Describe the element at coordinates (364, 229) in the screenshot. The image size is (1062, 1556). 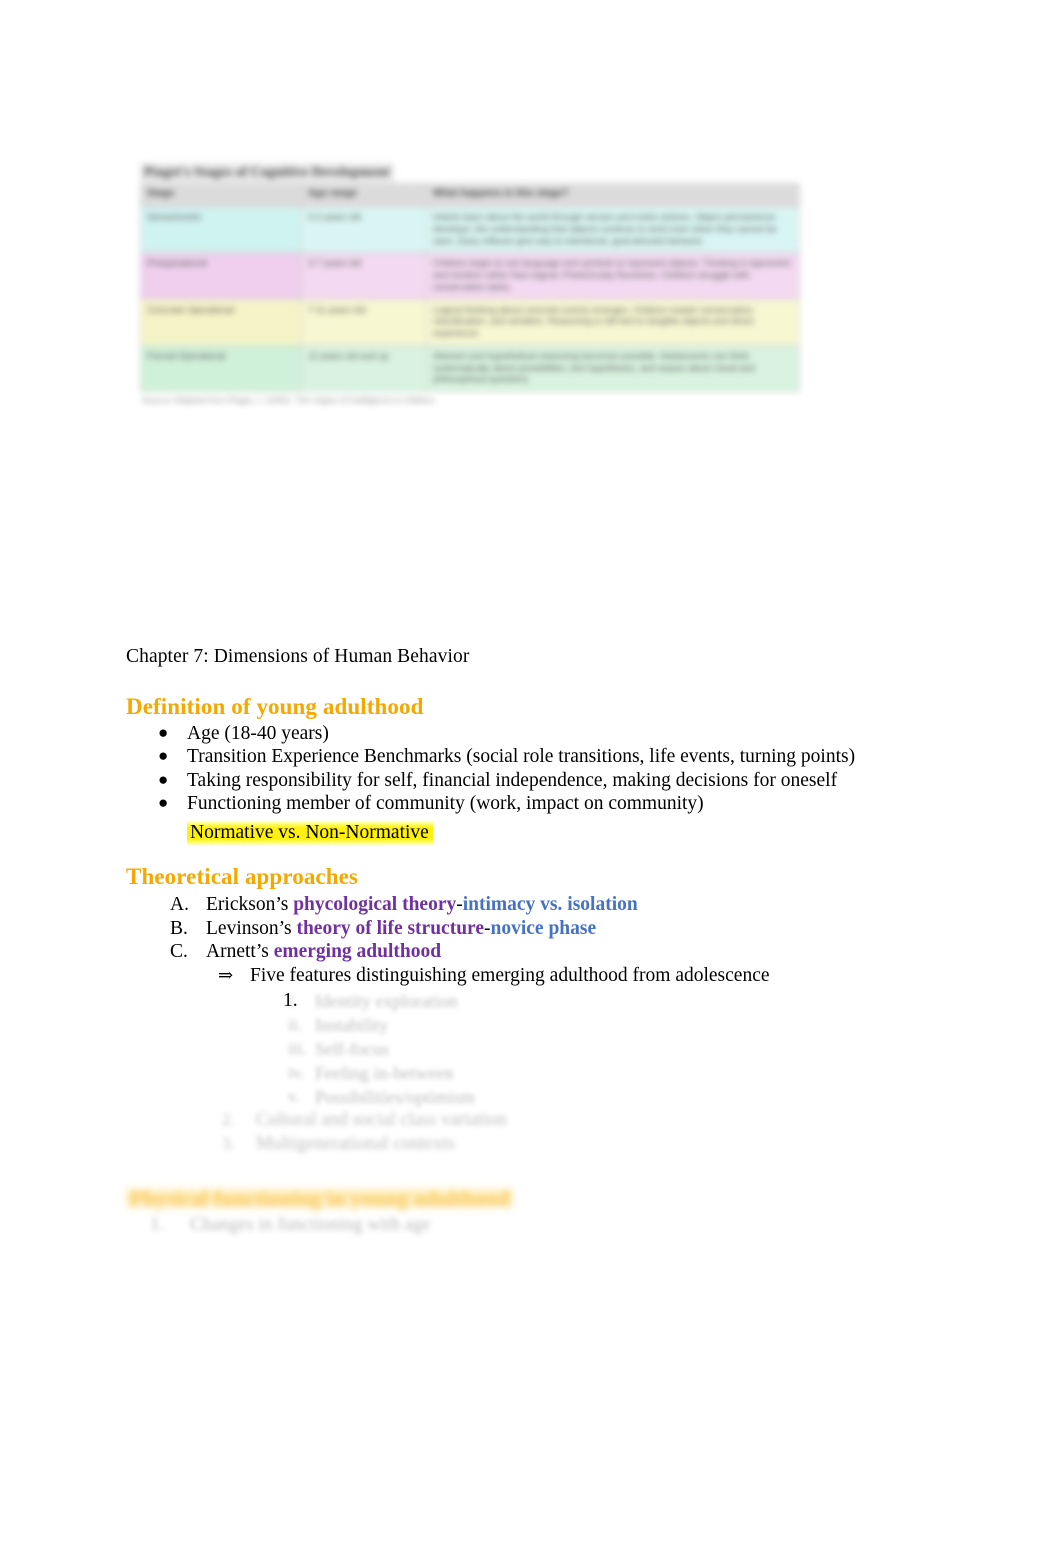
I see `cell-age: 0-2 years old` at that location.